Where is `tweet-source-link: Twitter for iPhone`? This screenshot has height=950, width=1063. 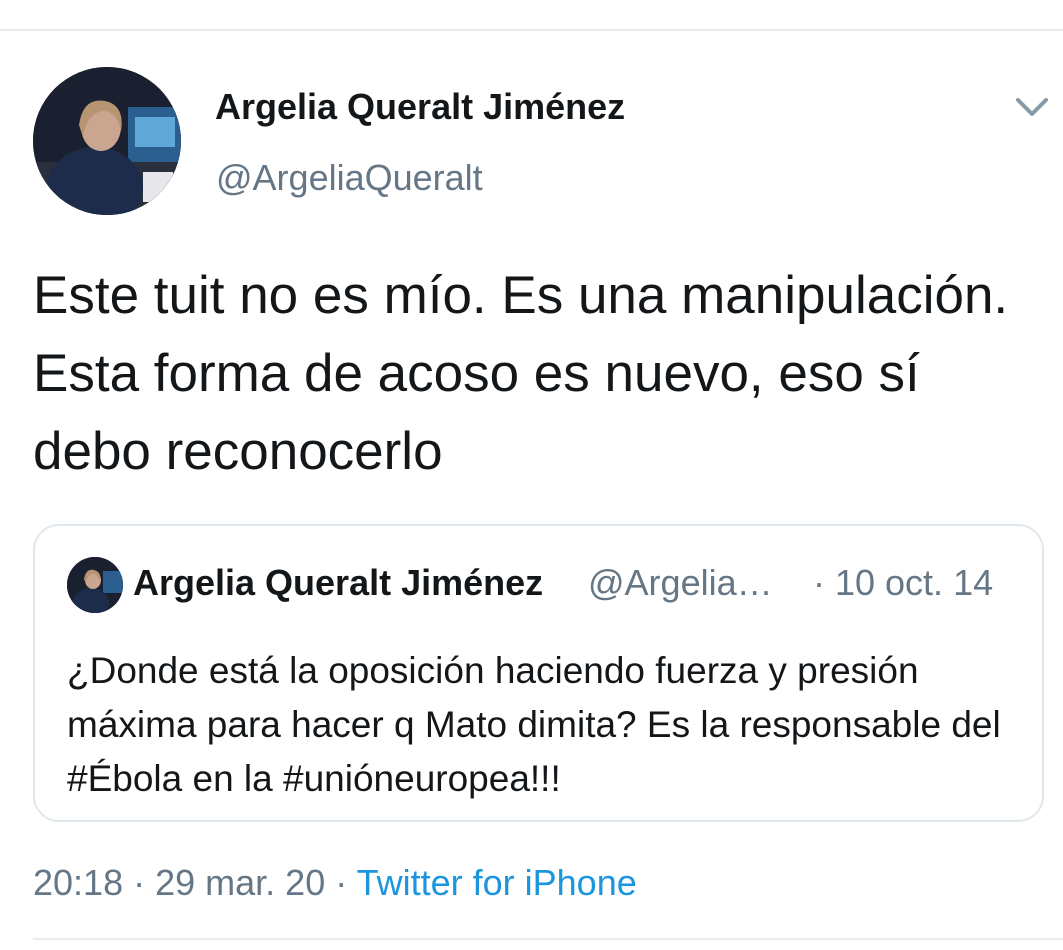
tweet-source-link: Twitter for iPhone is located at coordinates (497, 882).